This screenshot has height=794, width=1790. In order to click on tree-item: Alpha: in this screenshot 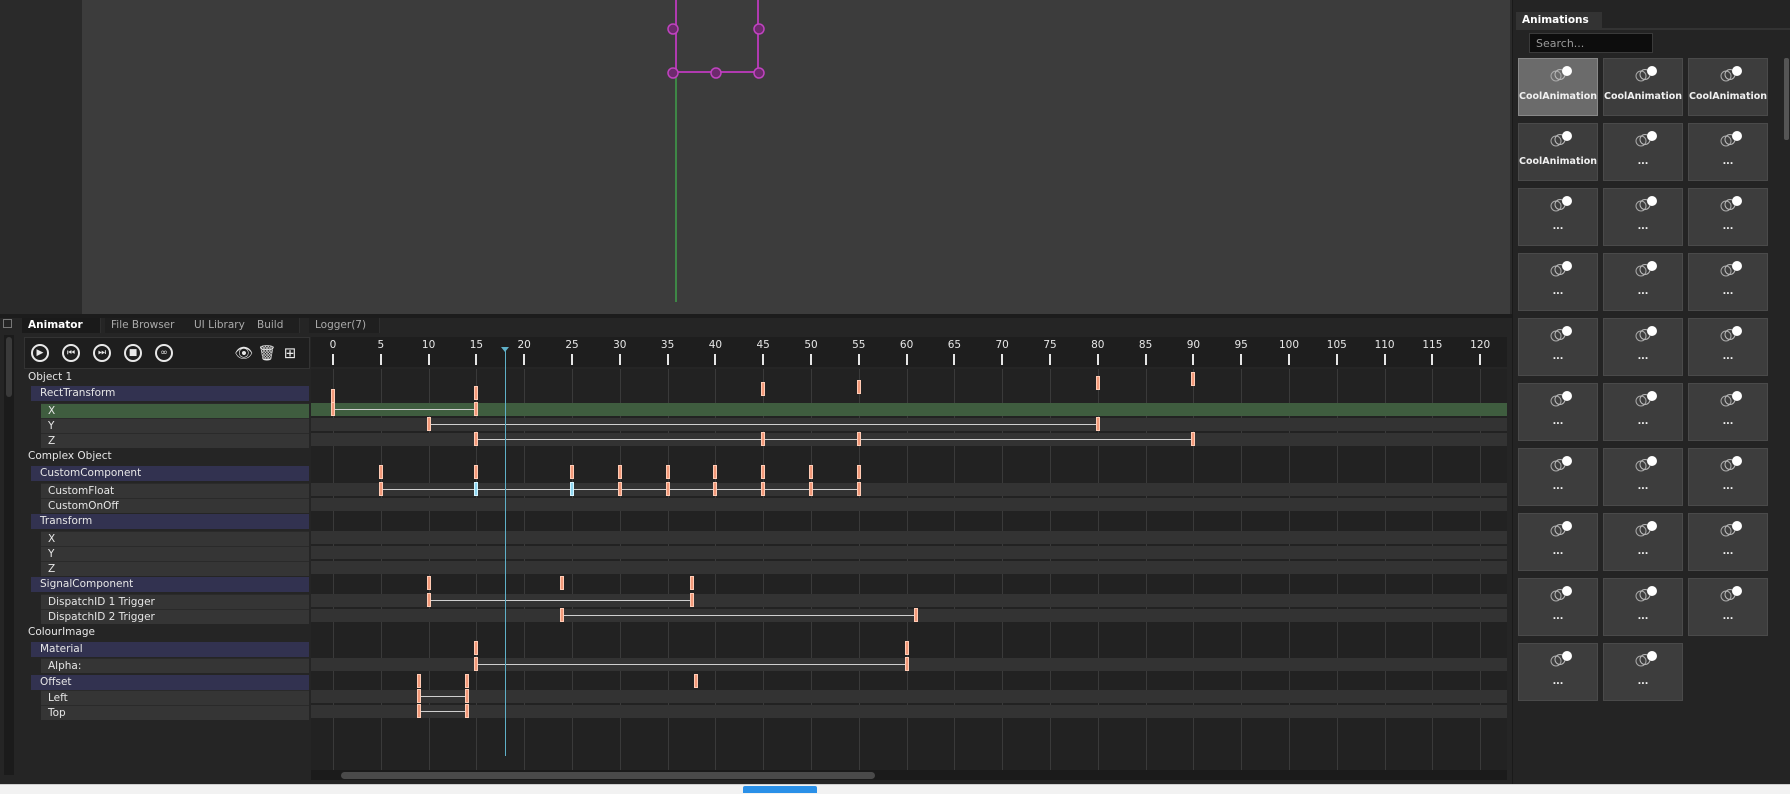, I will do `click(175, 665)`.